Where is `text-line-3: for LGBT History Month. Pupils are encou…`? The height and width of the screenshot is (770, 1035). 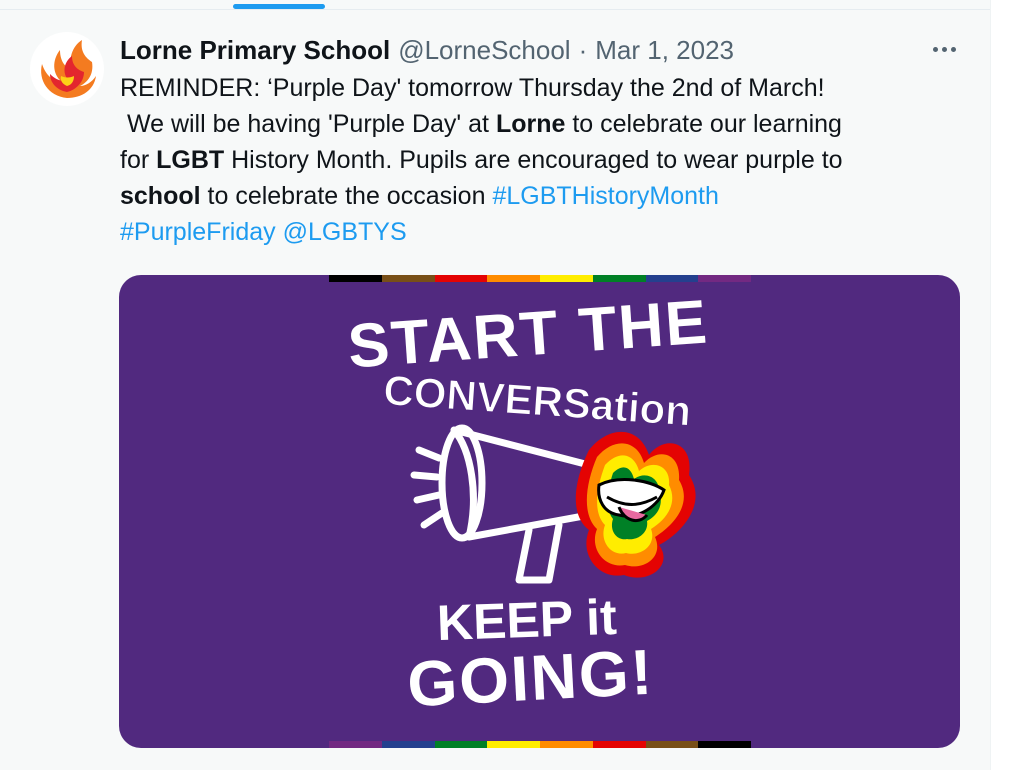
text-line-3: for LGBT History Month. Pupils are encou… is located at coordinates (540, 160).